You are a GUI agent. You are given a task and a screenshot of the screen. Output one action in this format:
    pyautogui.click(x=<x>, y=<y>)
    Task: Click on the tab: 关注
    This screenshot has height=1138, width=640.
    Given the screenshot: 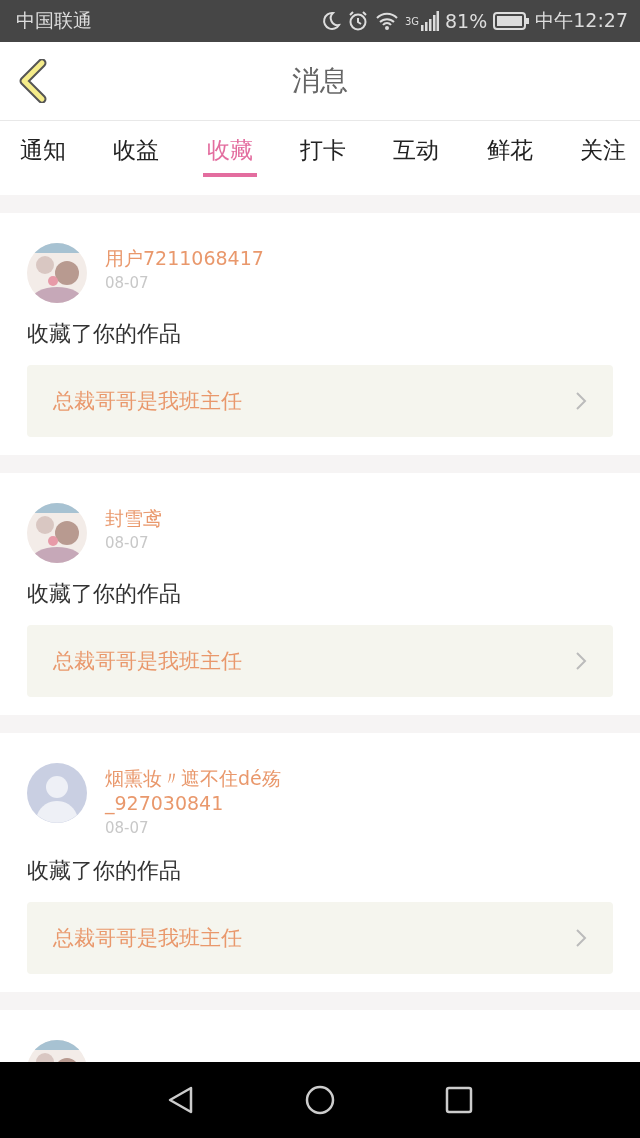 What is the action you would take?
    pyautogui.click(x=602, y=149)
    